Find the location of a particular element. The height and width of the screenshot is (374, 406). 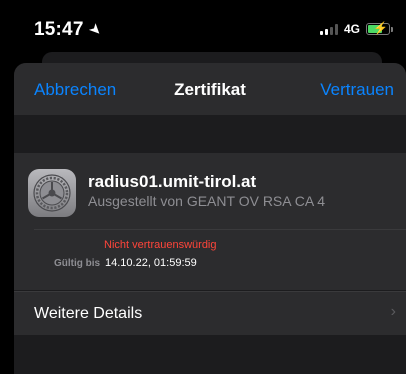

divider is located at coordinates (220, 229).